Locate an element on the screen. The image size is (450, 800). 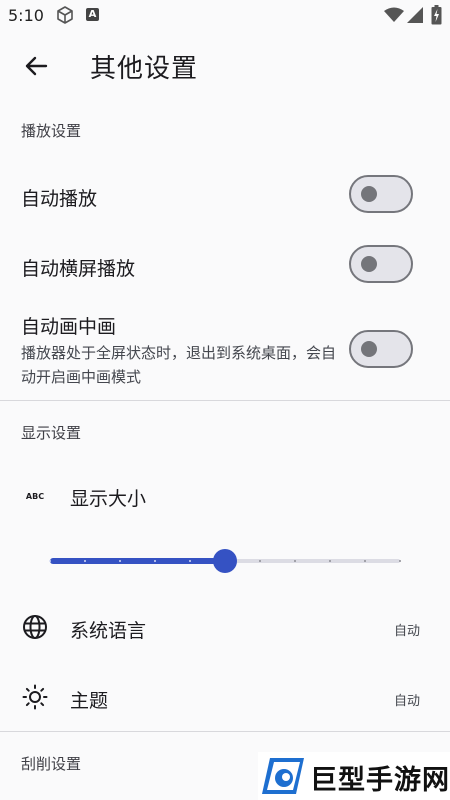
setting-label: 自动画中画 is located at coordinates (69, 327).